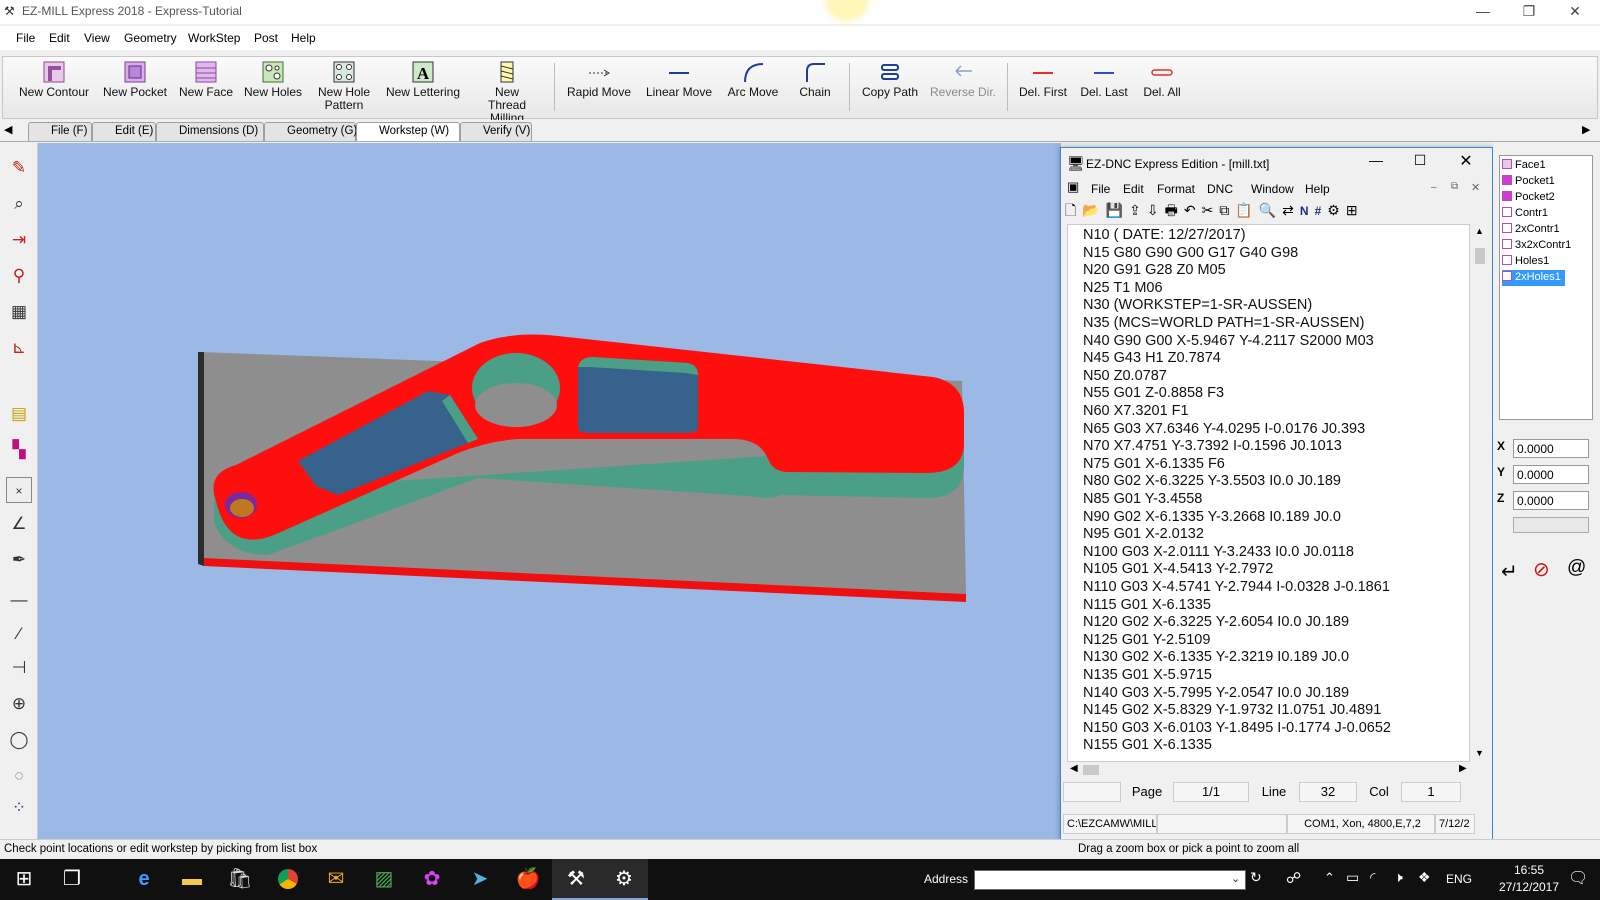  Describe the element at coordinates (1463, 768) in the screenshot. I see `scroll-right-icon: ▶` at that location.